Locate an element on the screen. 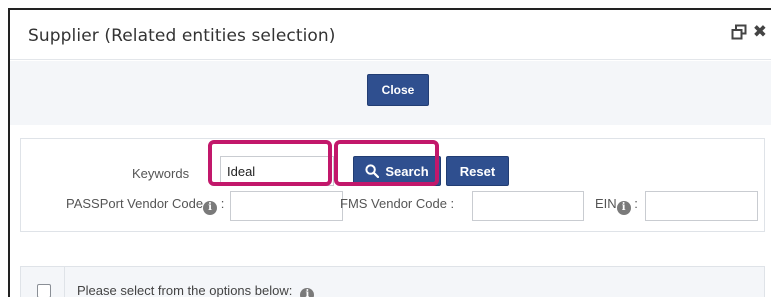 The height and width of the screenshot is (297, 771). title-bar-controls: ✖ is located at coordinates (749, 32).